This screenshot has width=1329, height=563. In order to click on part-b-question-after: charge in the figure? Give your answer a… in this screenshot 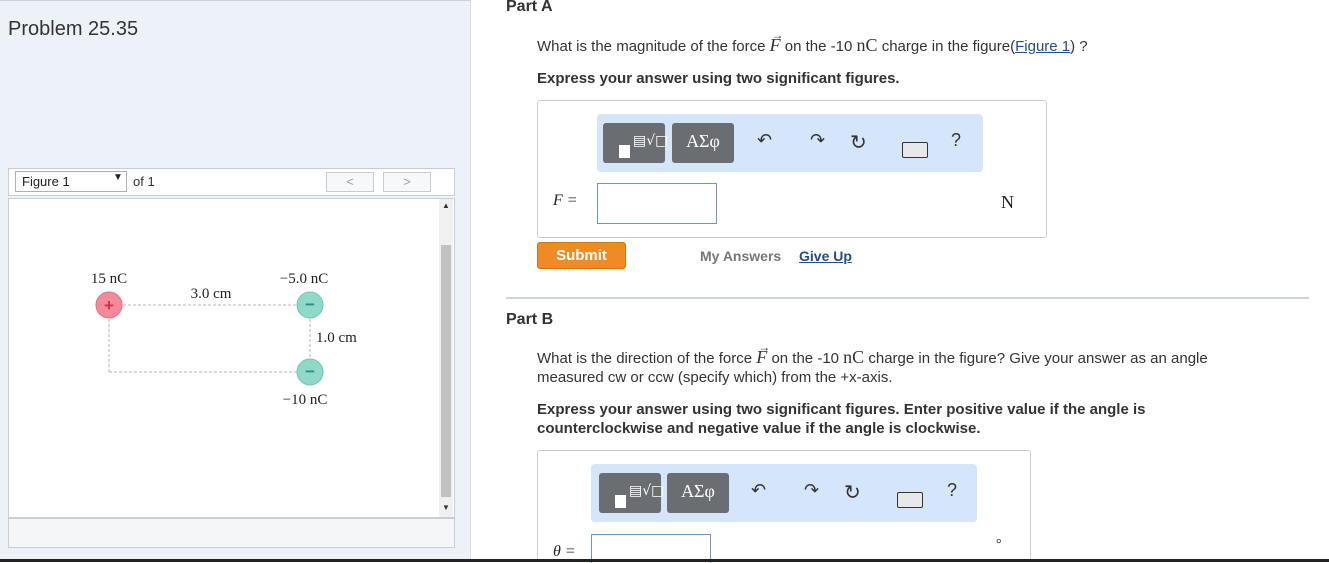, I will do `click(1036, 358)`.